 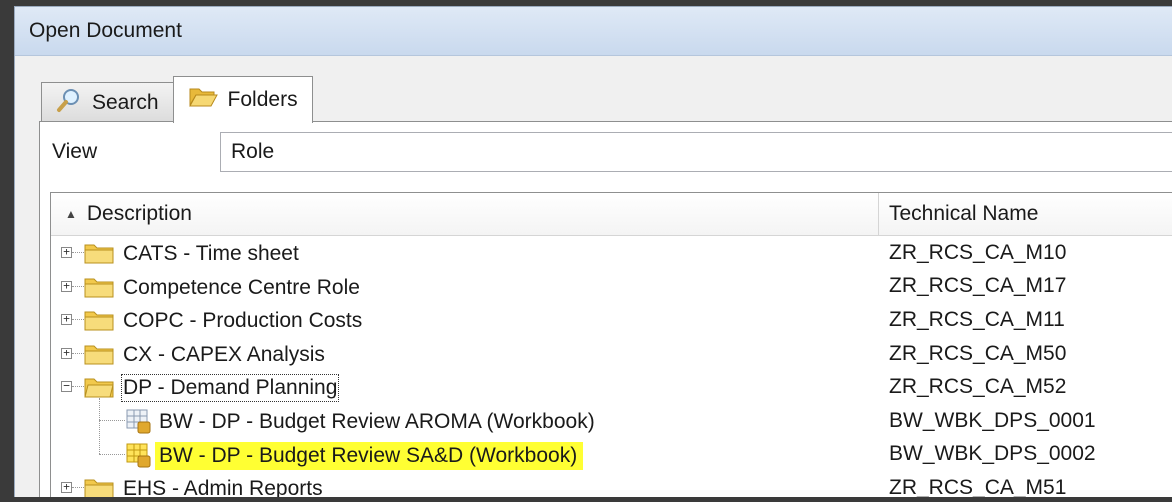 I want to click on tree-row: + EHS - Admin Reports ZR_RCS_CA_M51, so click(x=611, y=484).